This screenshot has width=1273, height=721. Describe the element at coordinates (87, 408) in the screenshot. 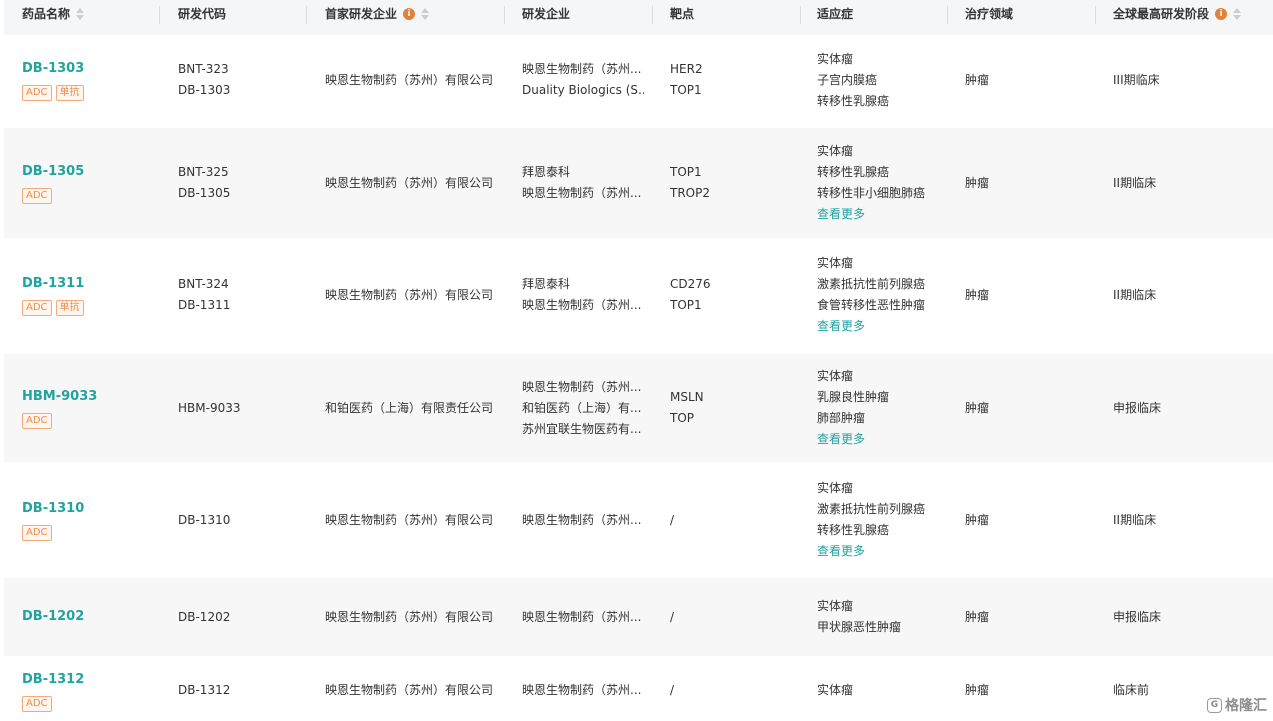

I see `drug-cell: HBM-9033 ADC` at that location.